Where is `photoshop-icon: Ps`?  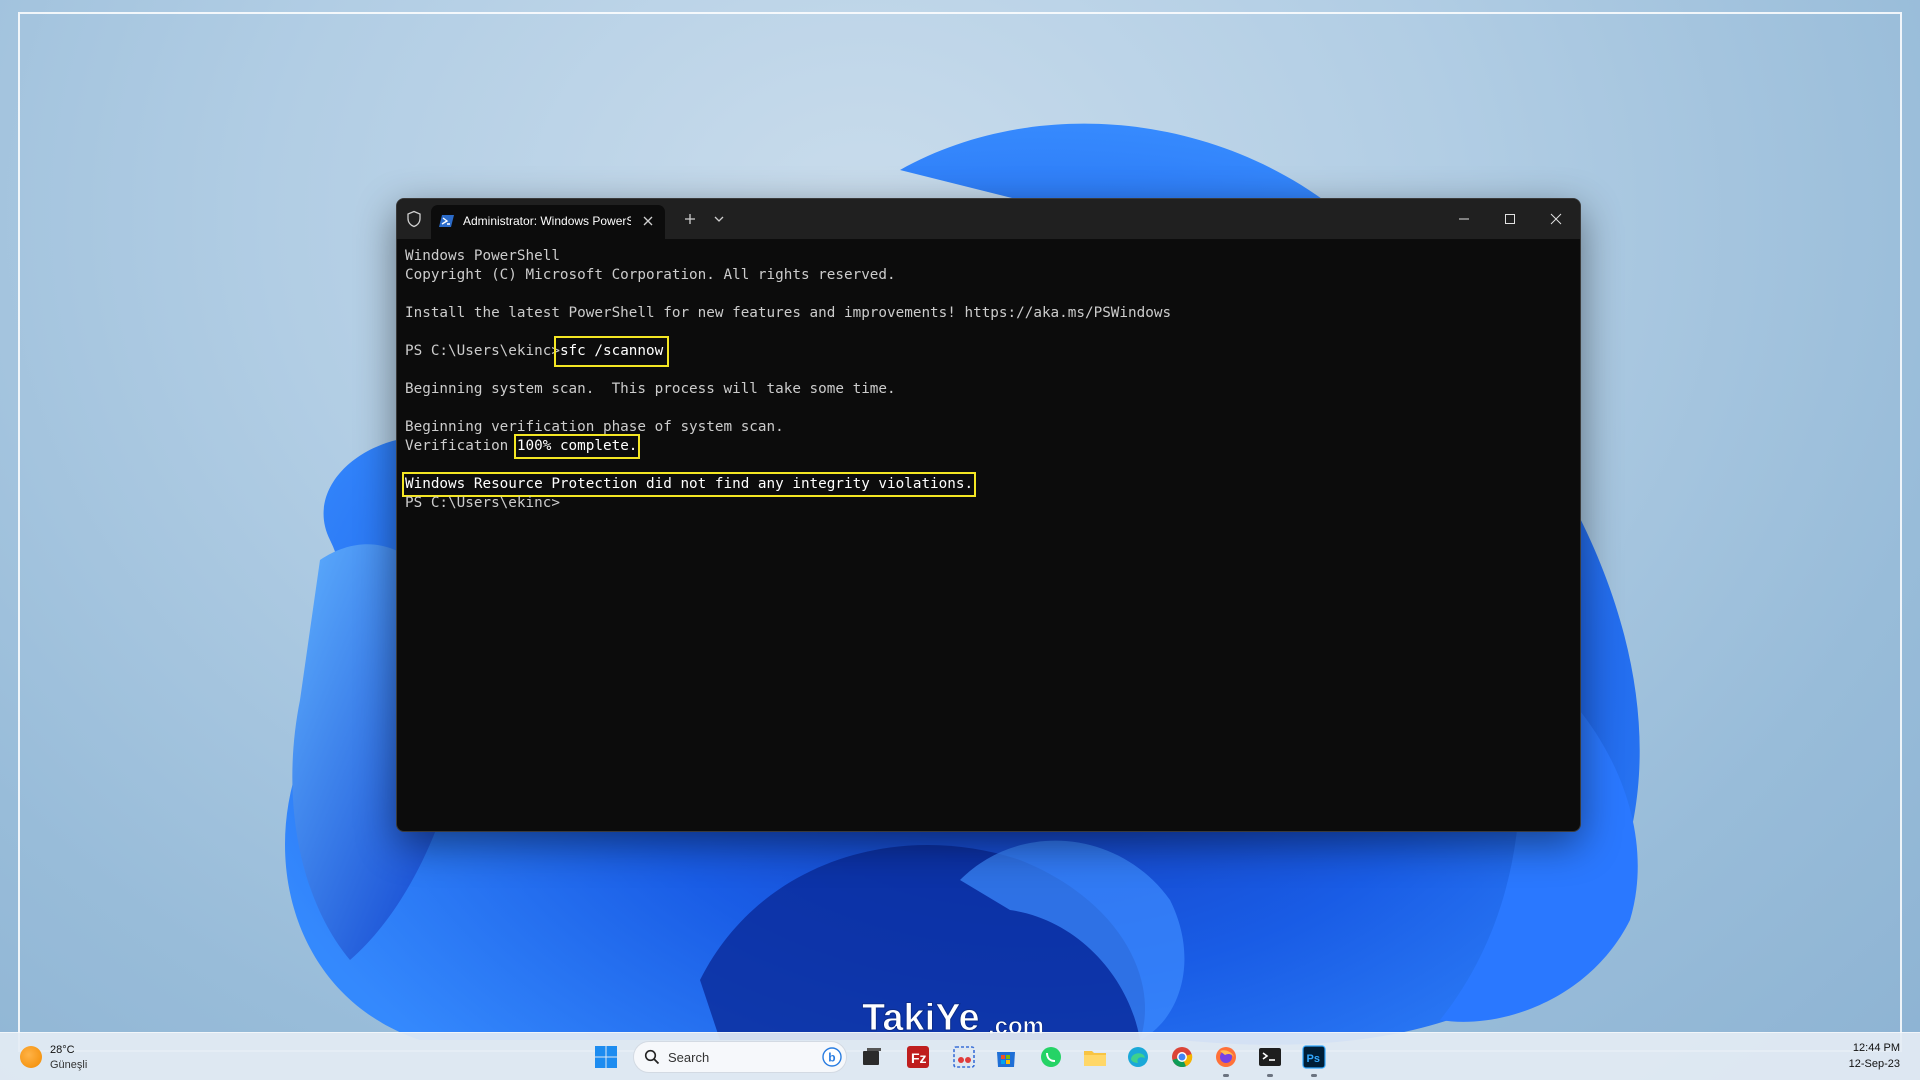
photoshop-icon: Ps is located at coordinates (1314, 1057).